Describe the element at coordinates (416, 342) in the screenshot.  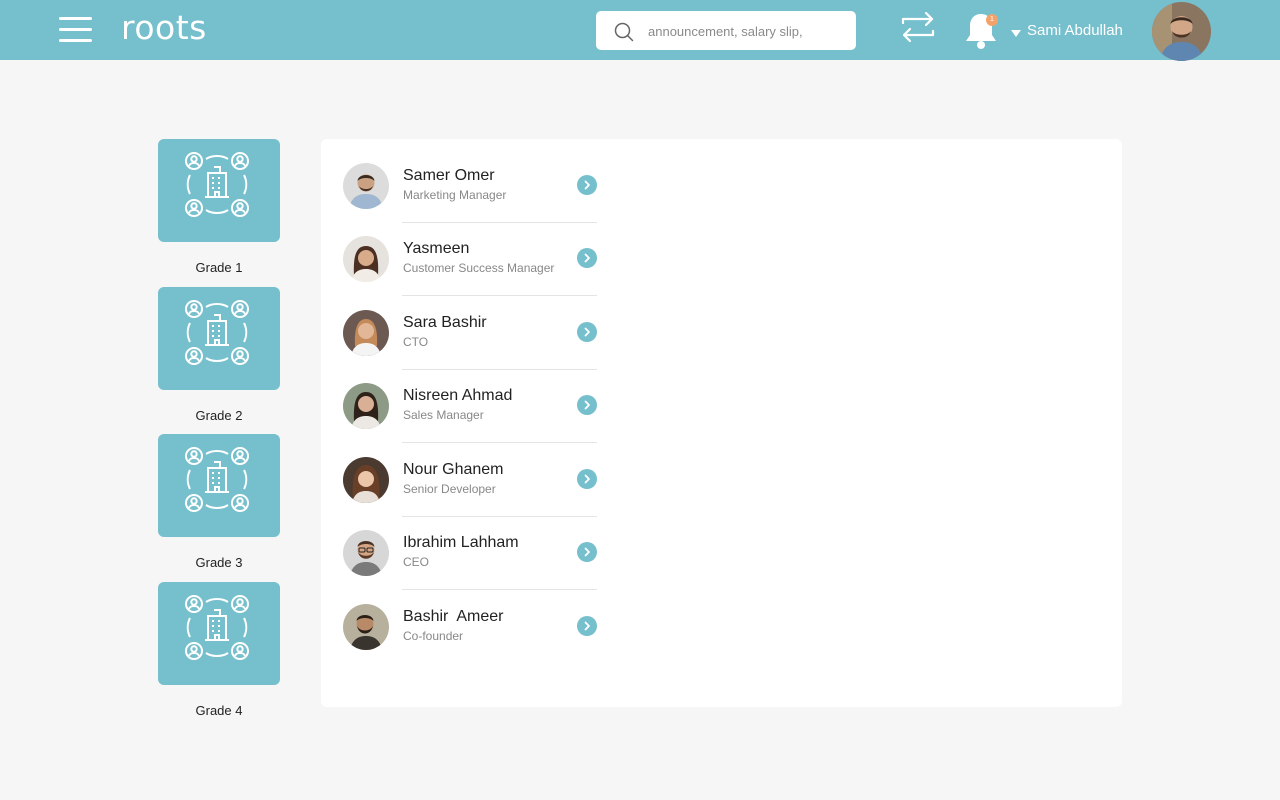
I see `employee-title: CTO` at that location.